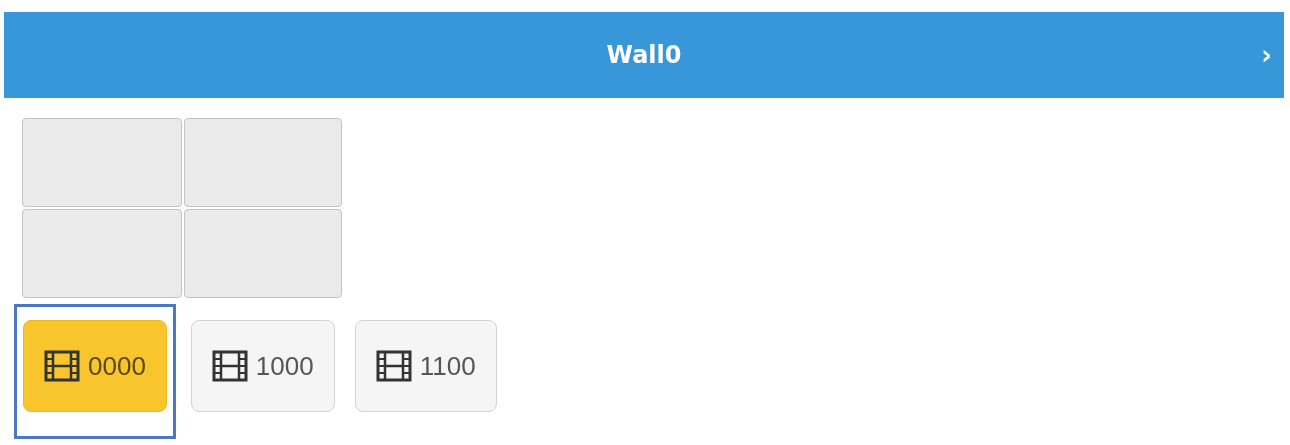  I want to click on wall-title: Wall0, so click(644, 55).